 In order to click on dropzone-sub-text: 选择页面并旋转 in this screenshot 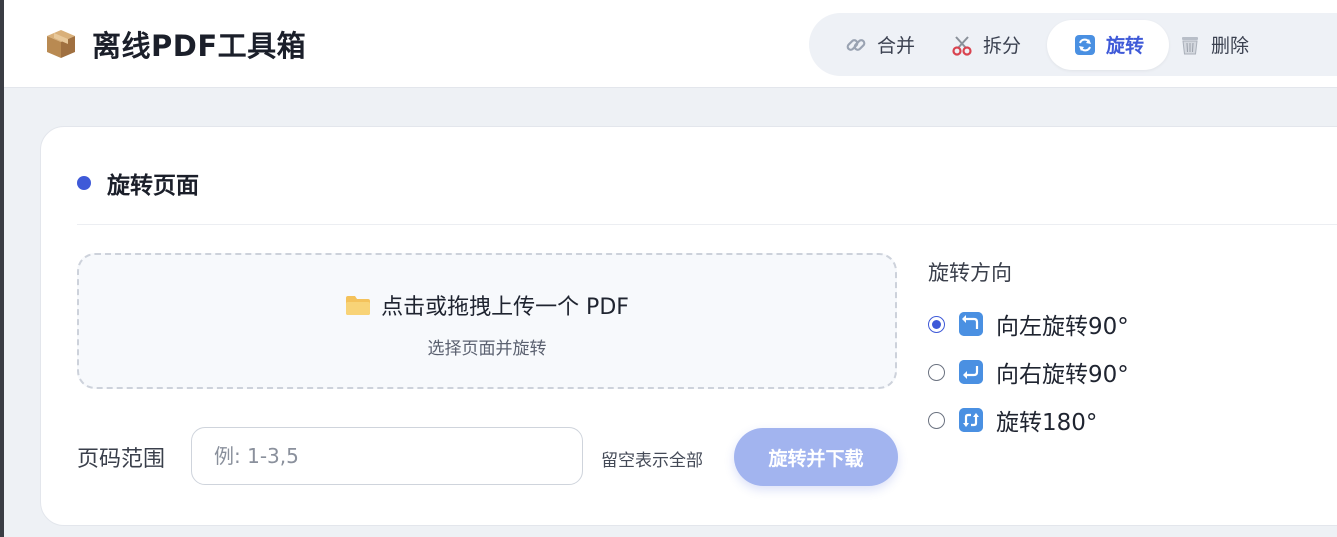, I will do `click(487, 349)`.